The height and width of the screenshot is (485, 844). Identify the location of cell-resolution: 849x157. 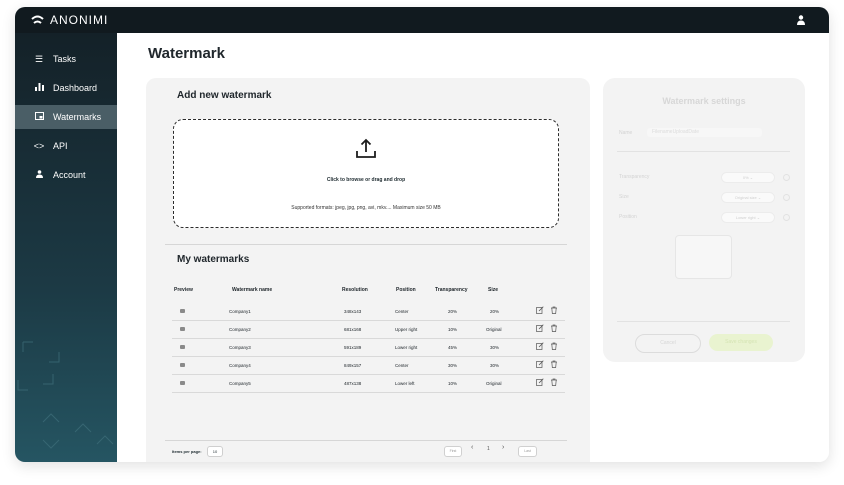
(353, 365).